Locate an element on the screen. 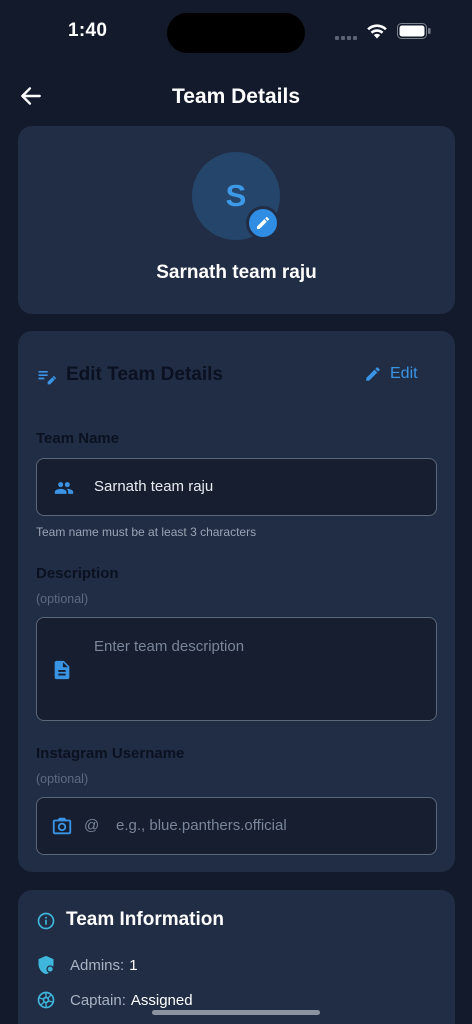 This screenshot has height=1024, width=472. captain-value: Assigned is located at coordinates (161, 1000).